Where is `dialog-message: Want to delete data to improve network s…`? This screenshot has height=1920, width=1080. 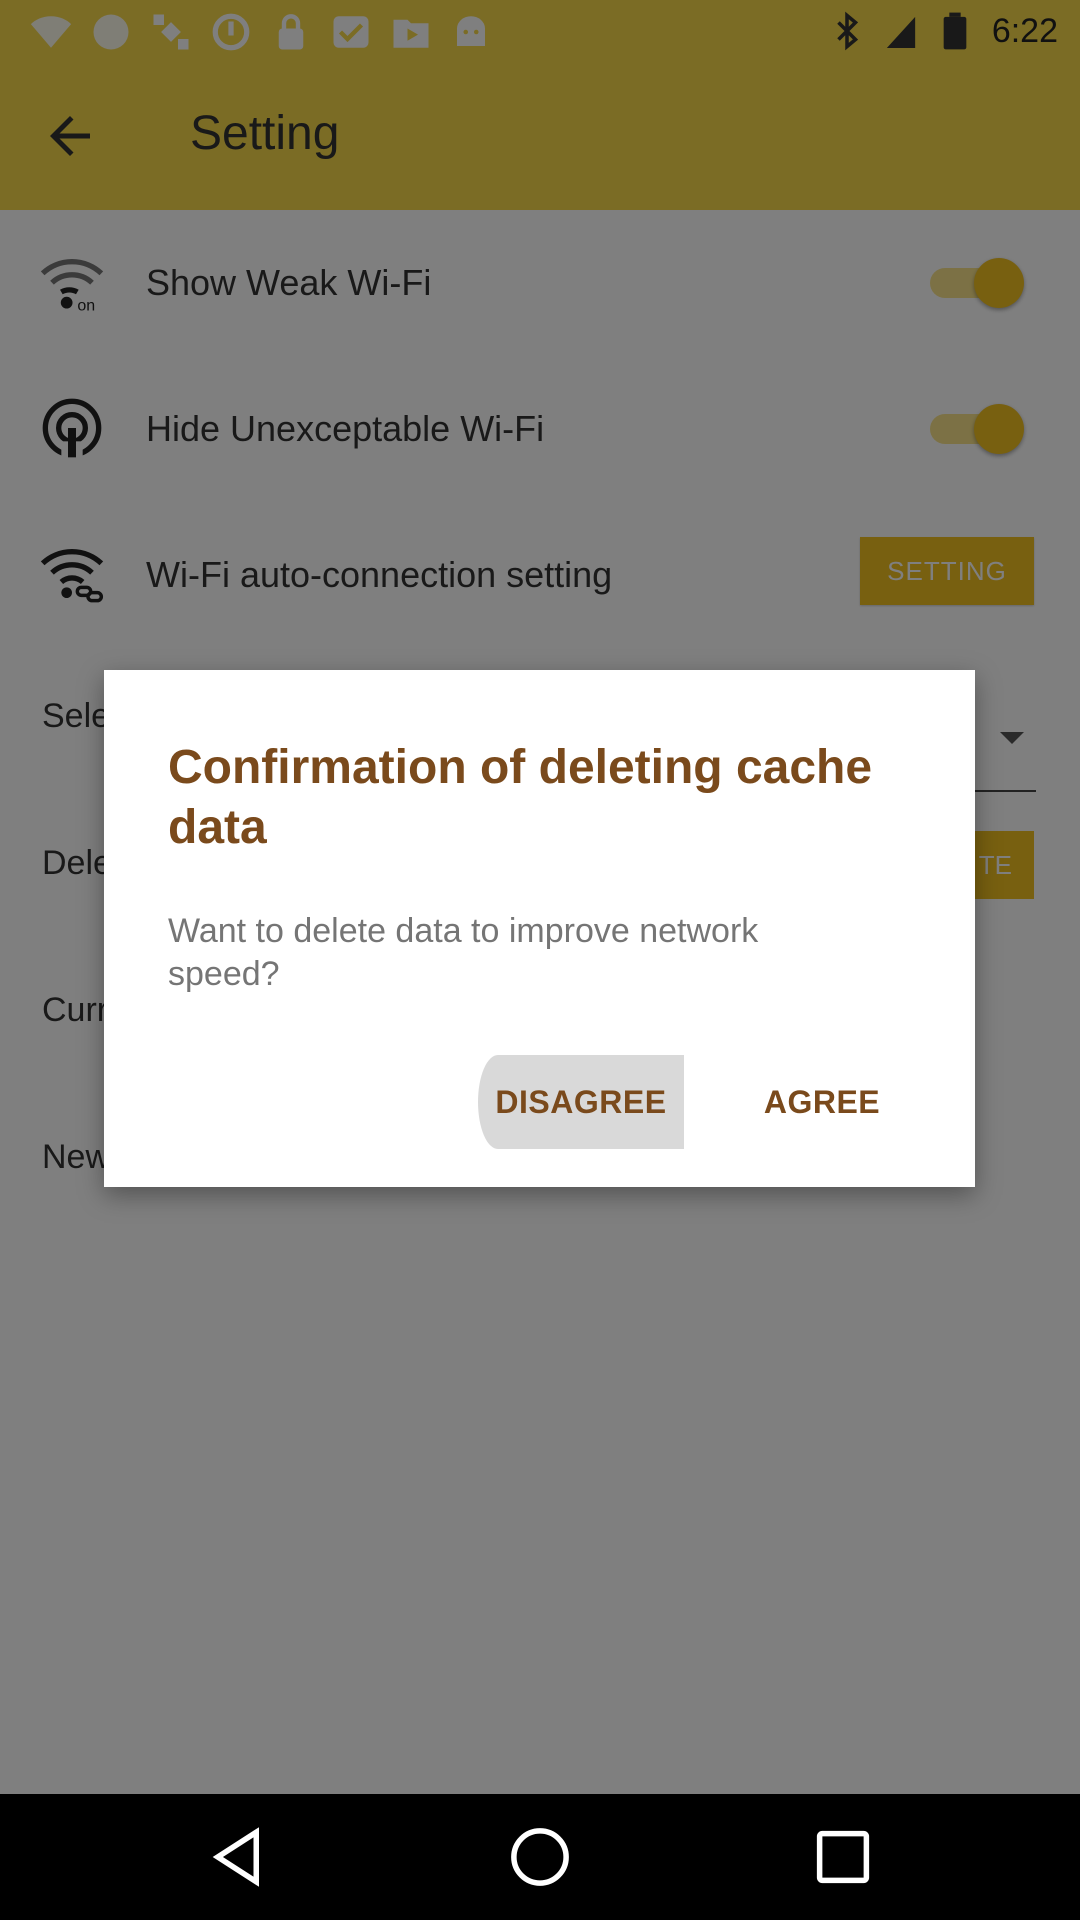 dialog-message: Want to delete data to improve network s… is located at coordinates (463, 952).